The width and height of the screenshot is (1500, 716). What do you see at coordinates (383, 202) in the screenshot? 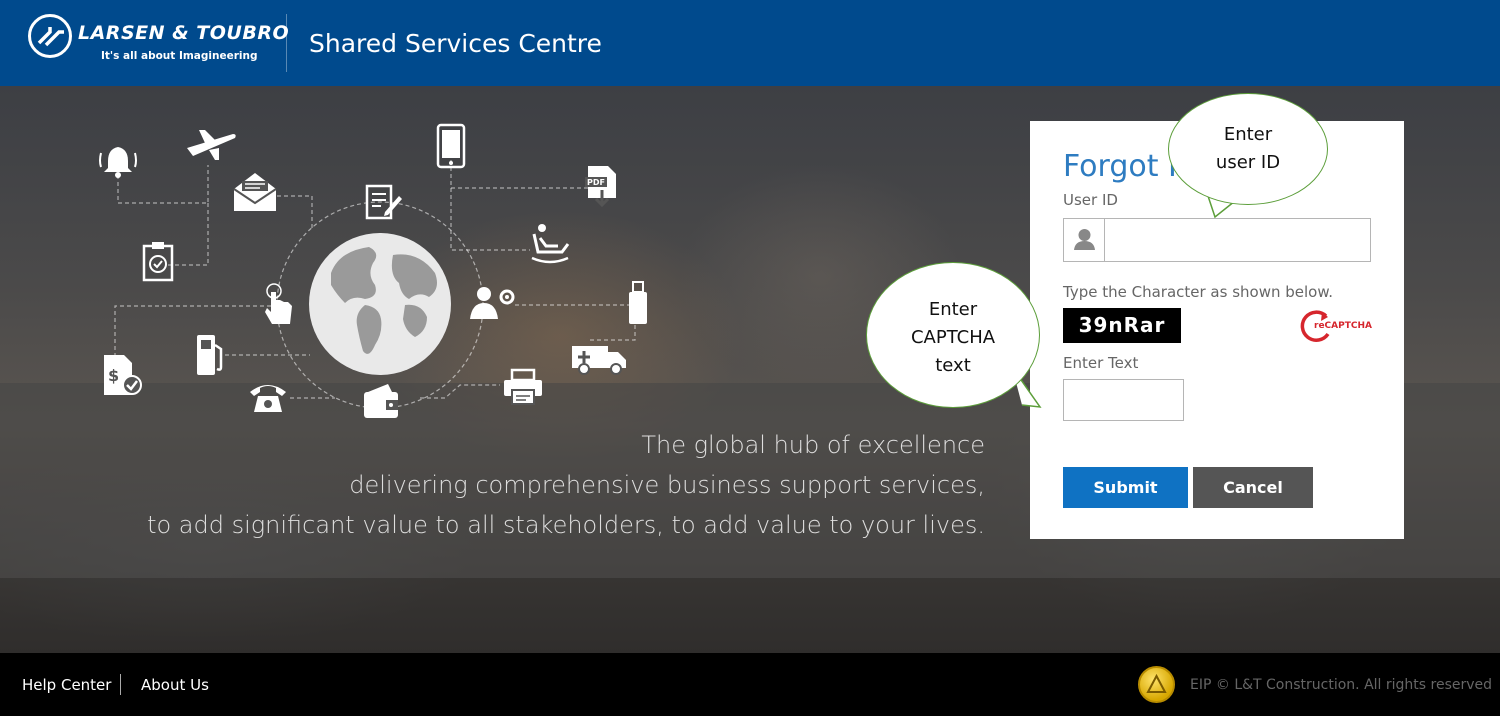
I see `document-edit-icon` at bounding box center [383, 202].